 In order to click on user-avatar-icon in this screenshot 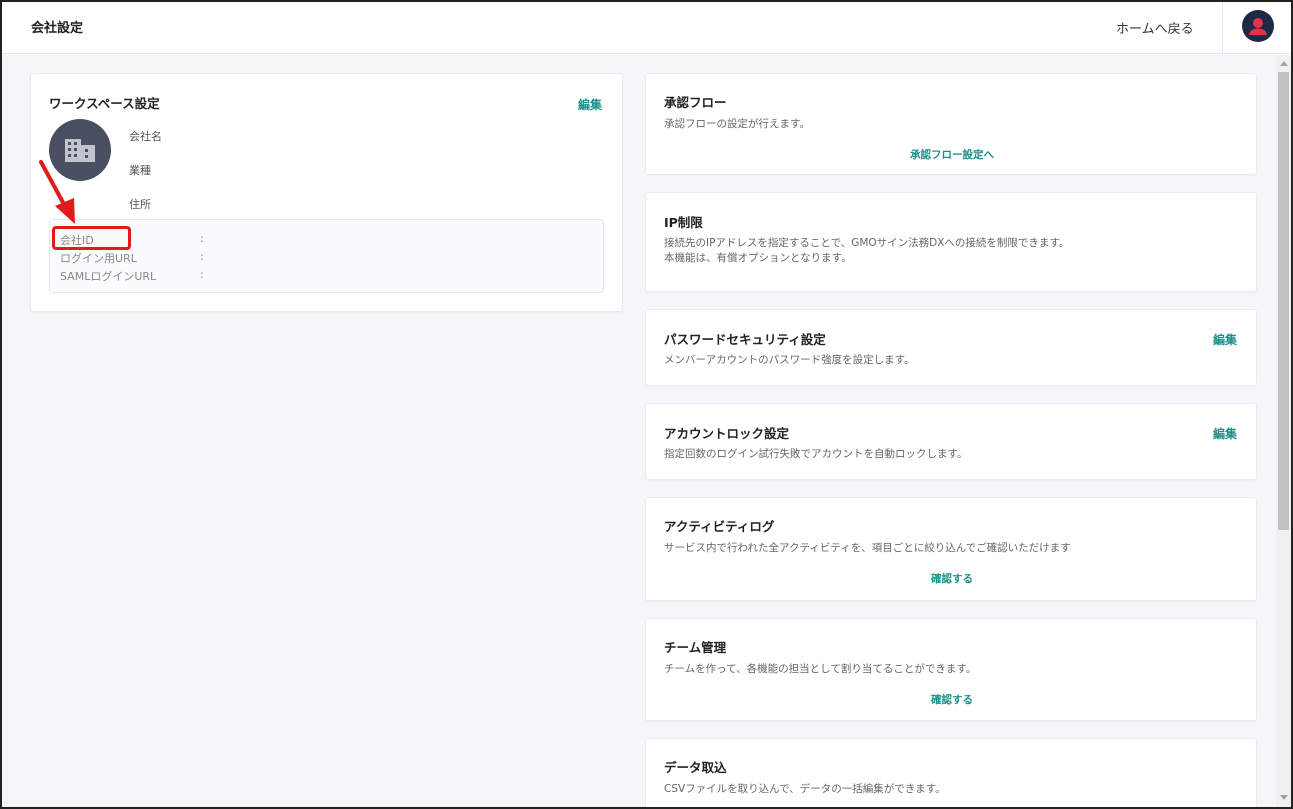, I will do `click(1258, 26)`.